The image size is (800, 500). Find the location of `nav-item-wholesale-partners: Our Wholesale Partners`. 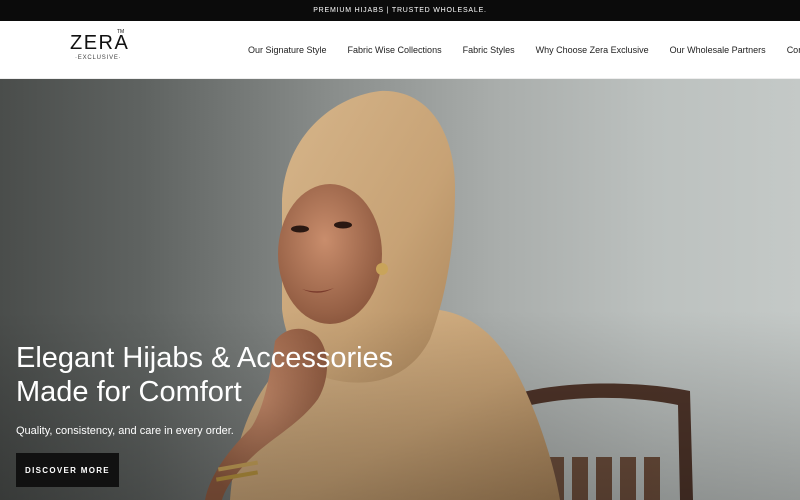

nav-item-wholesale-partners: Our Wholesale Partners is located at coordinates (718, 50).